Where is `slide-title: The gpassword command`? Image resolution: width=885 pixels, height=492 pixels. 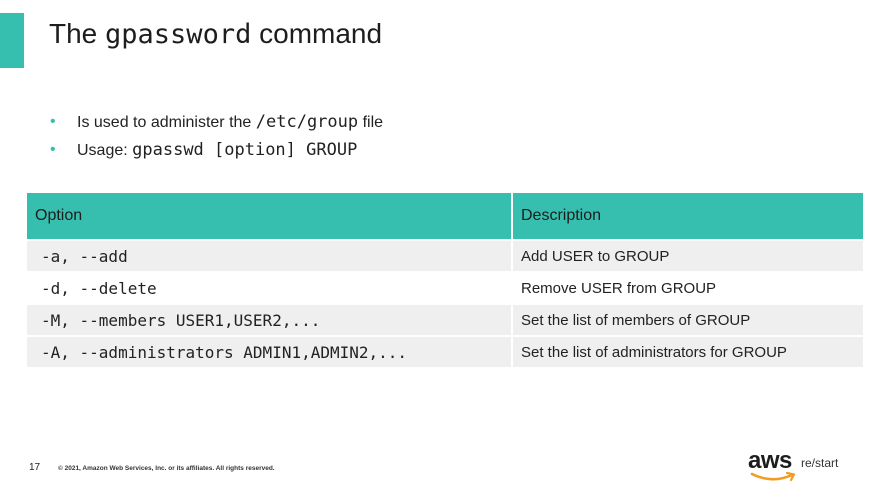 slide-title: The gpassword command is located at coordinates (216, 34).